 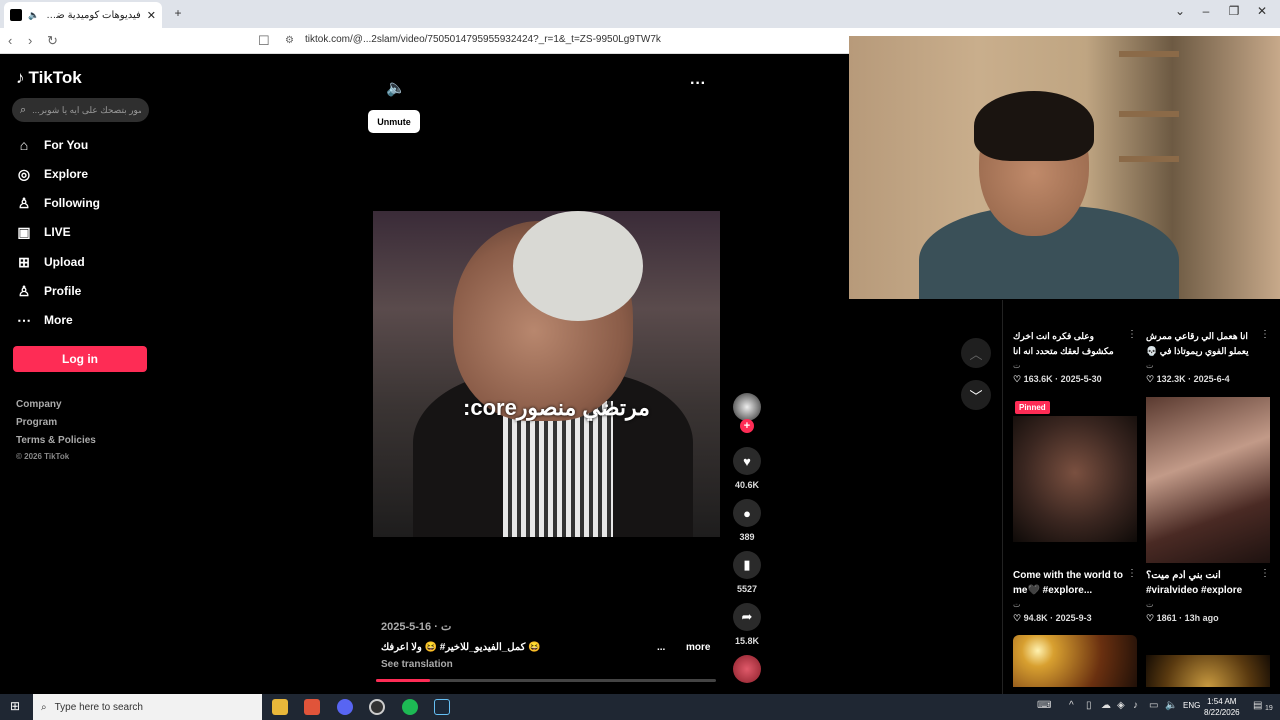 What do you see at coordinates (58, 203) in the screenshot?
I see `sidebar-item-following: ♙ Following` at bounding box center [58, 203].